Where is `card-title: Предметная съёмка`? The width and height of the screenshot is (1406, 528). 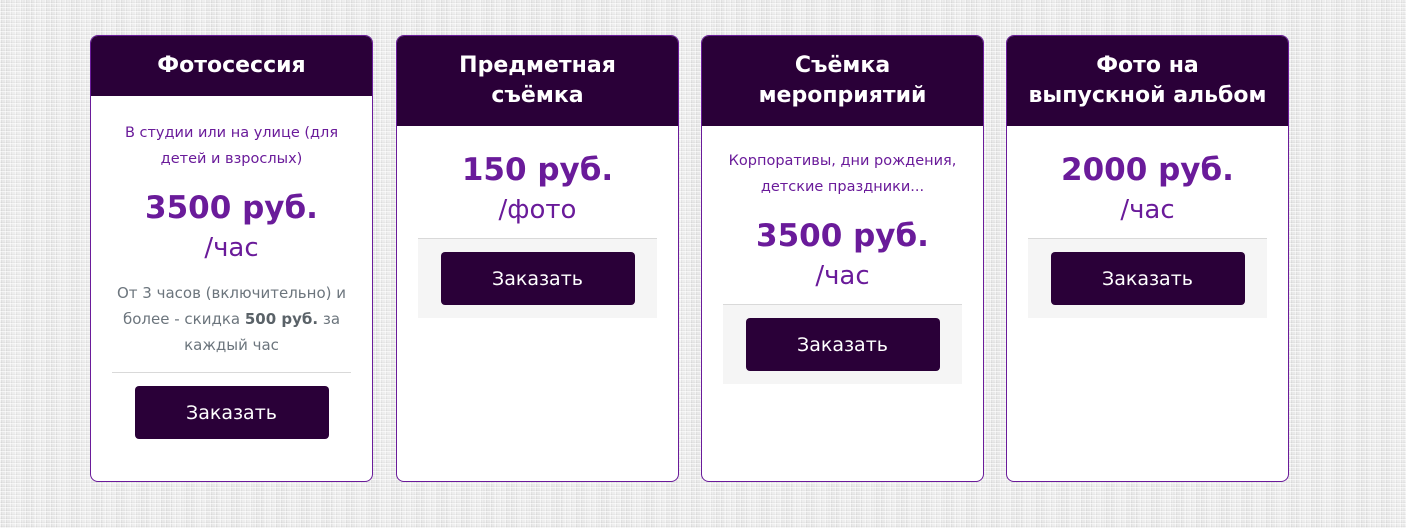 card-title: Предметная съёмка is located at coordinates (537, 81).